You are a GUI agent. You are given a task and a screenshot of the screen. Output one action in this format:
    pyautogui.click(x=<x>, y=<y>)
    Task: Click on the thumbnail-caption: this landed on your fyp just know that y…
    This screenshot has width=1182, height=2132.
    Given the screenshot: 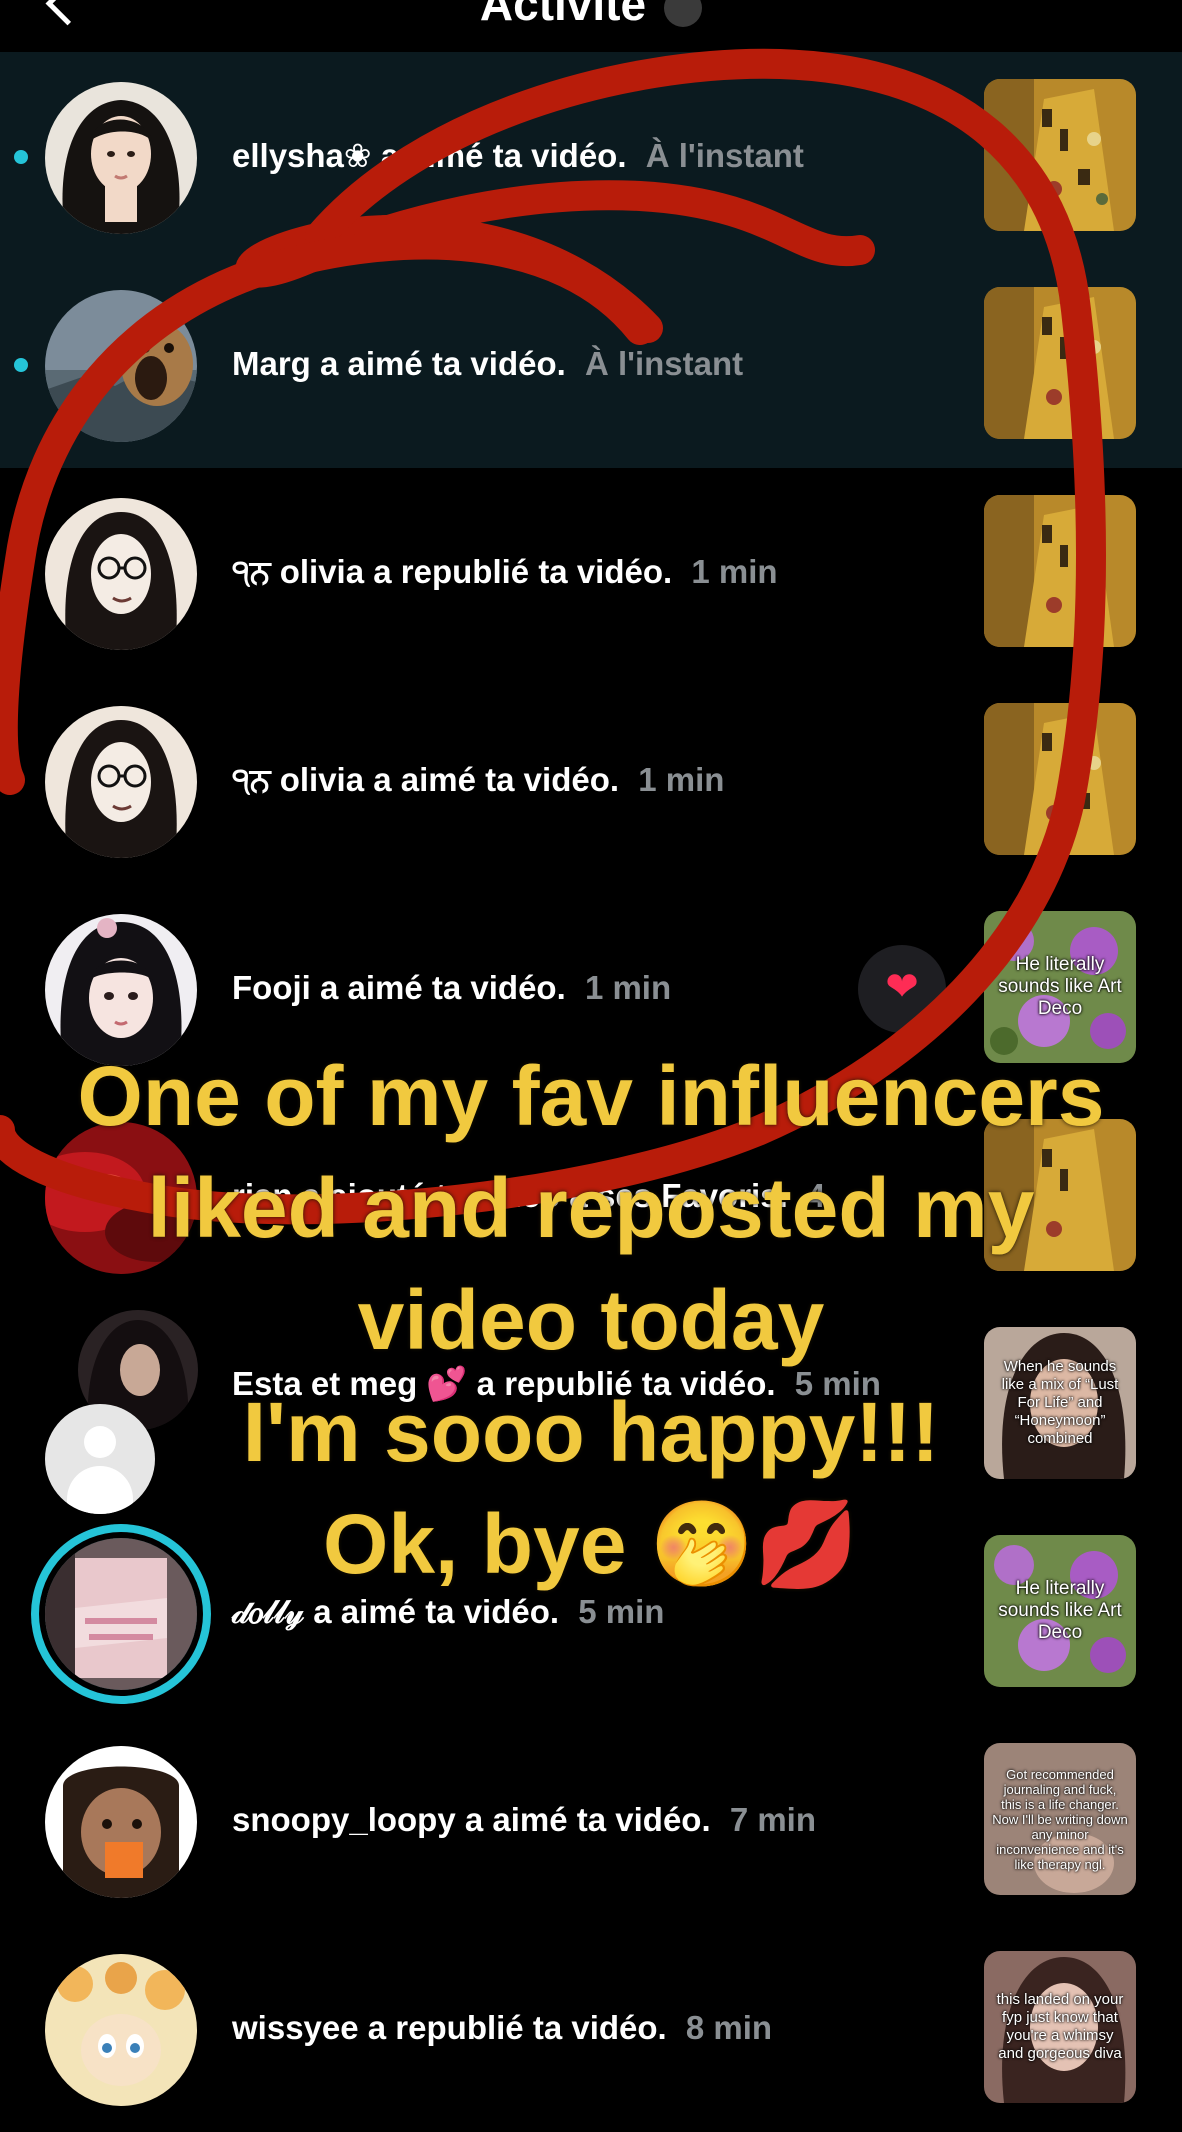 What is the action you would take?
    pyautogui.click(x=1060, y=2026)
    